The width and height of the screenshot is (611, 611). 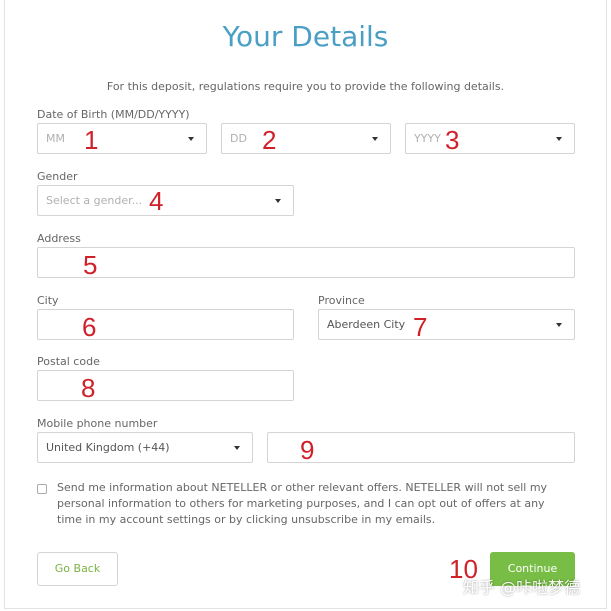 What do you see at coordinates (89, 327) in the screenshot?
I see `annotation-number-6: 6` at bounding box center [89, 327].